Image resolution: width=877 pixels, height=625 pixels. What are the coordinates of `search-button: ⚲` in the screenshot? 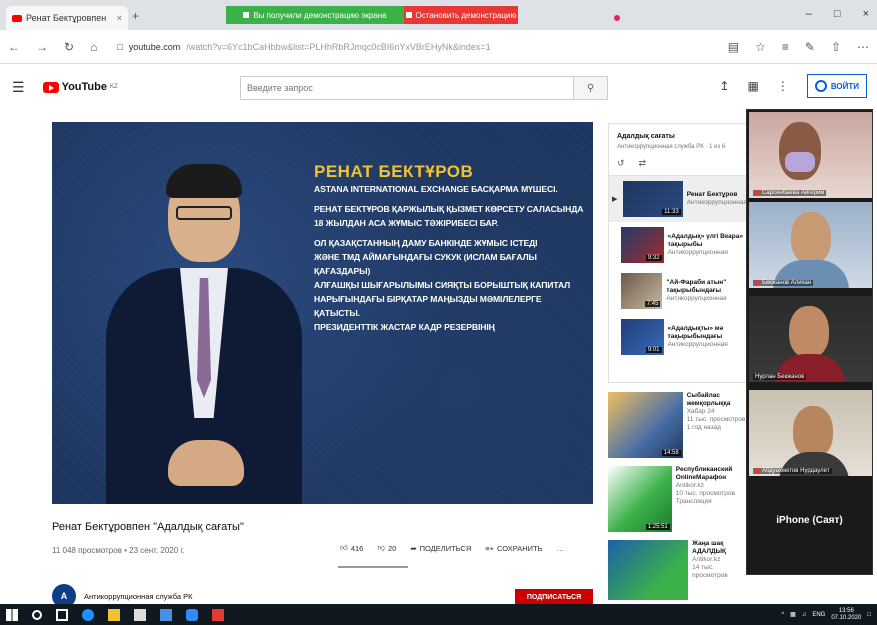 It's located at (590, 88).